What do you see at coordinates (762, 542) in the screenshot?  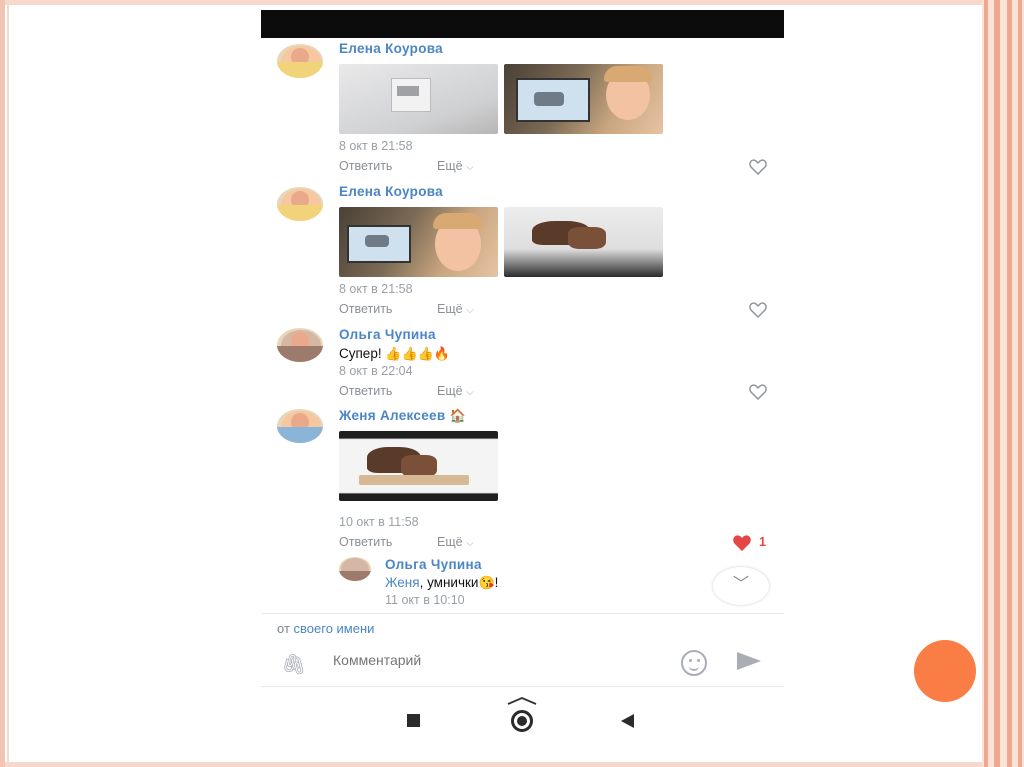 I see `like-count: 1` at bounding box center [762, 542].